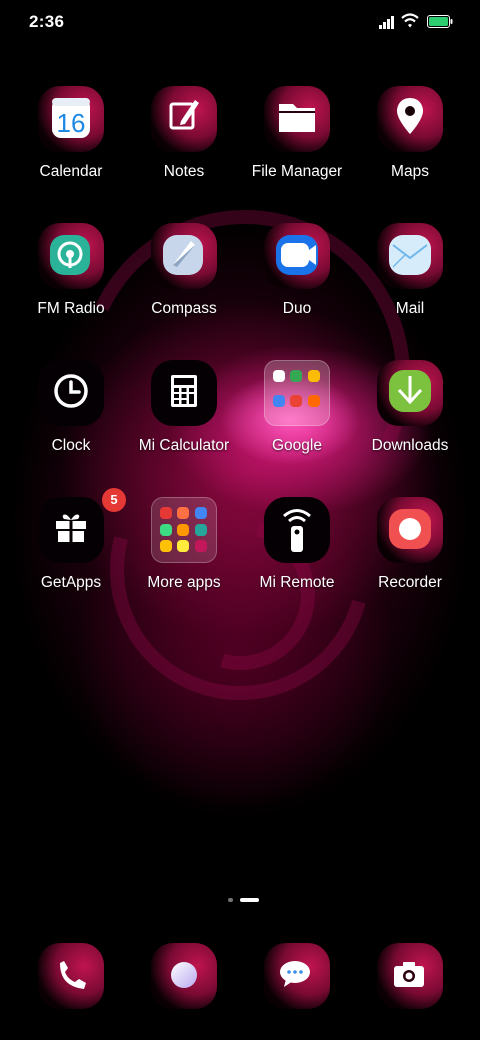 The width and height of the screenshot is (480, 1040). Describe the element at coordinates (297, 393) in the screenshot. I see `folder-google-icon` at that location.